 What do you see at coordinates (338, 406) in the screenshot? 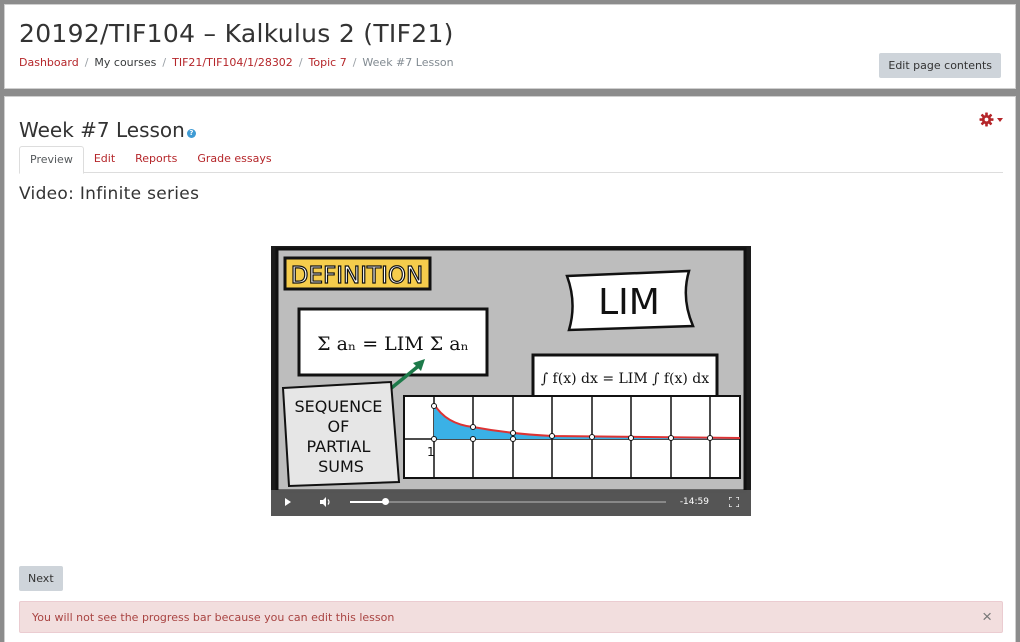
I see `video-sequence-line-1: SEQUENCE` at bounding box center [338, 406].